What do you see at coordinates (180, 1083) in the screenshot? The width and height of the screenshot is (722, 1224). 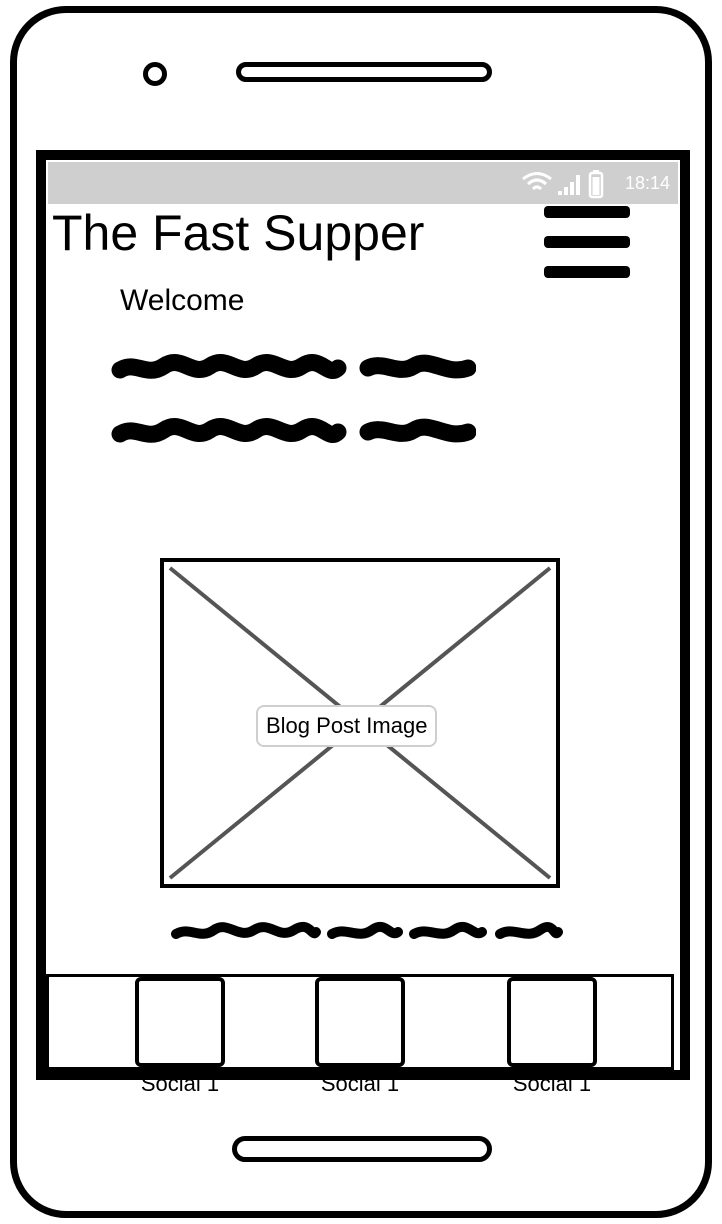 I see `social-label-1: Social 1` at bounding box center [180, 1083].